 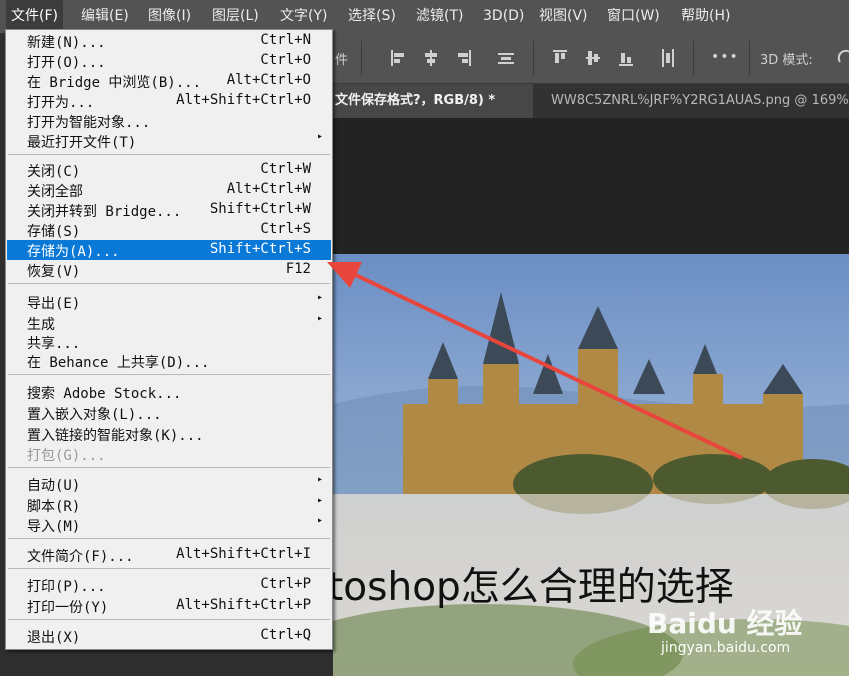 I want to click on menu-item-close-all: 关闭全部 Alt+Ctrl+W, so click(x=169, y=190).